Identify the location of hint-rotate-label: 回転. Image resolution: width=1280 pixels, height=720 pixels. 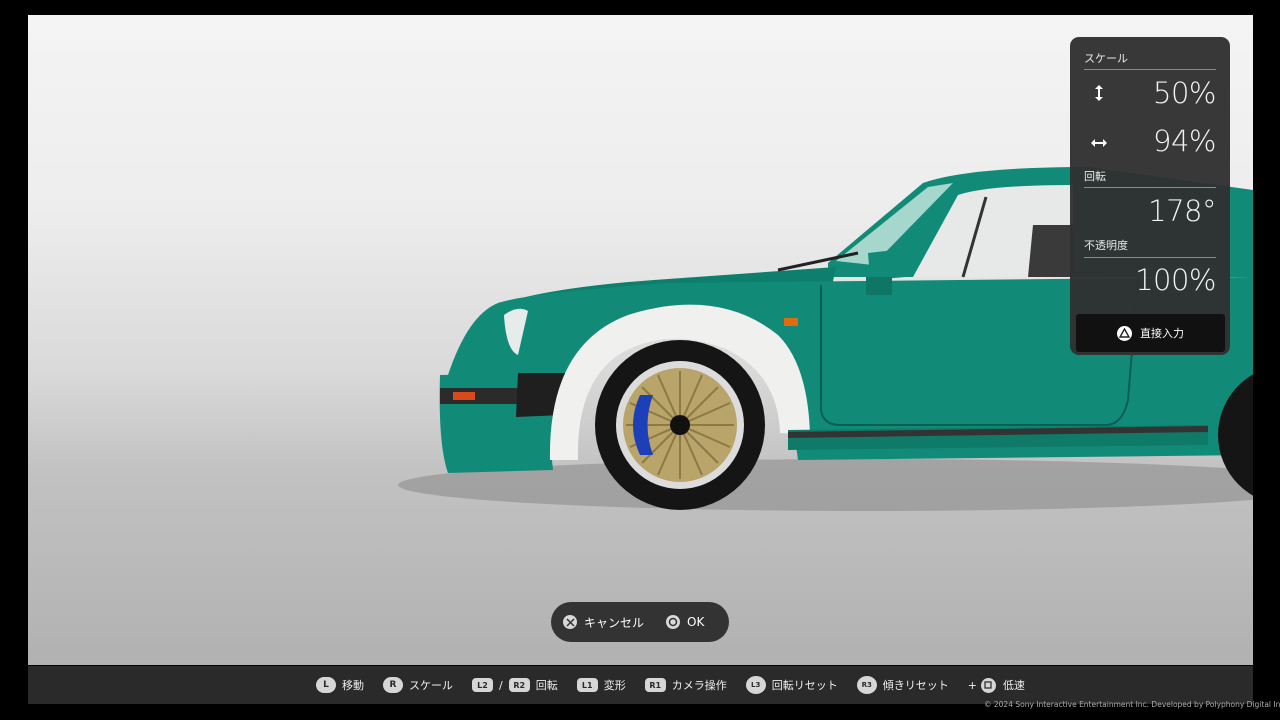
(546, 685).